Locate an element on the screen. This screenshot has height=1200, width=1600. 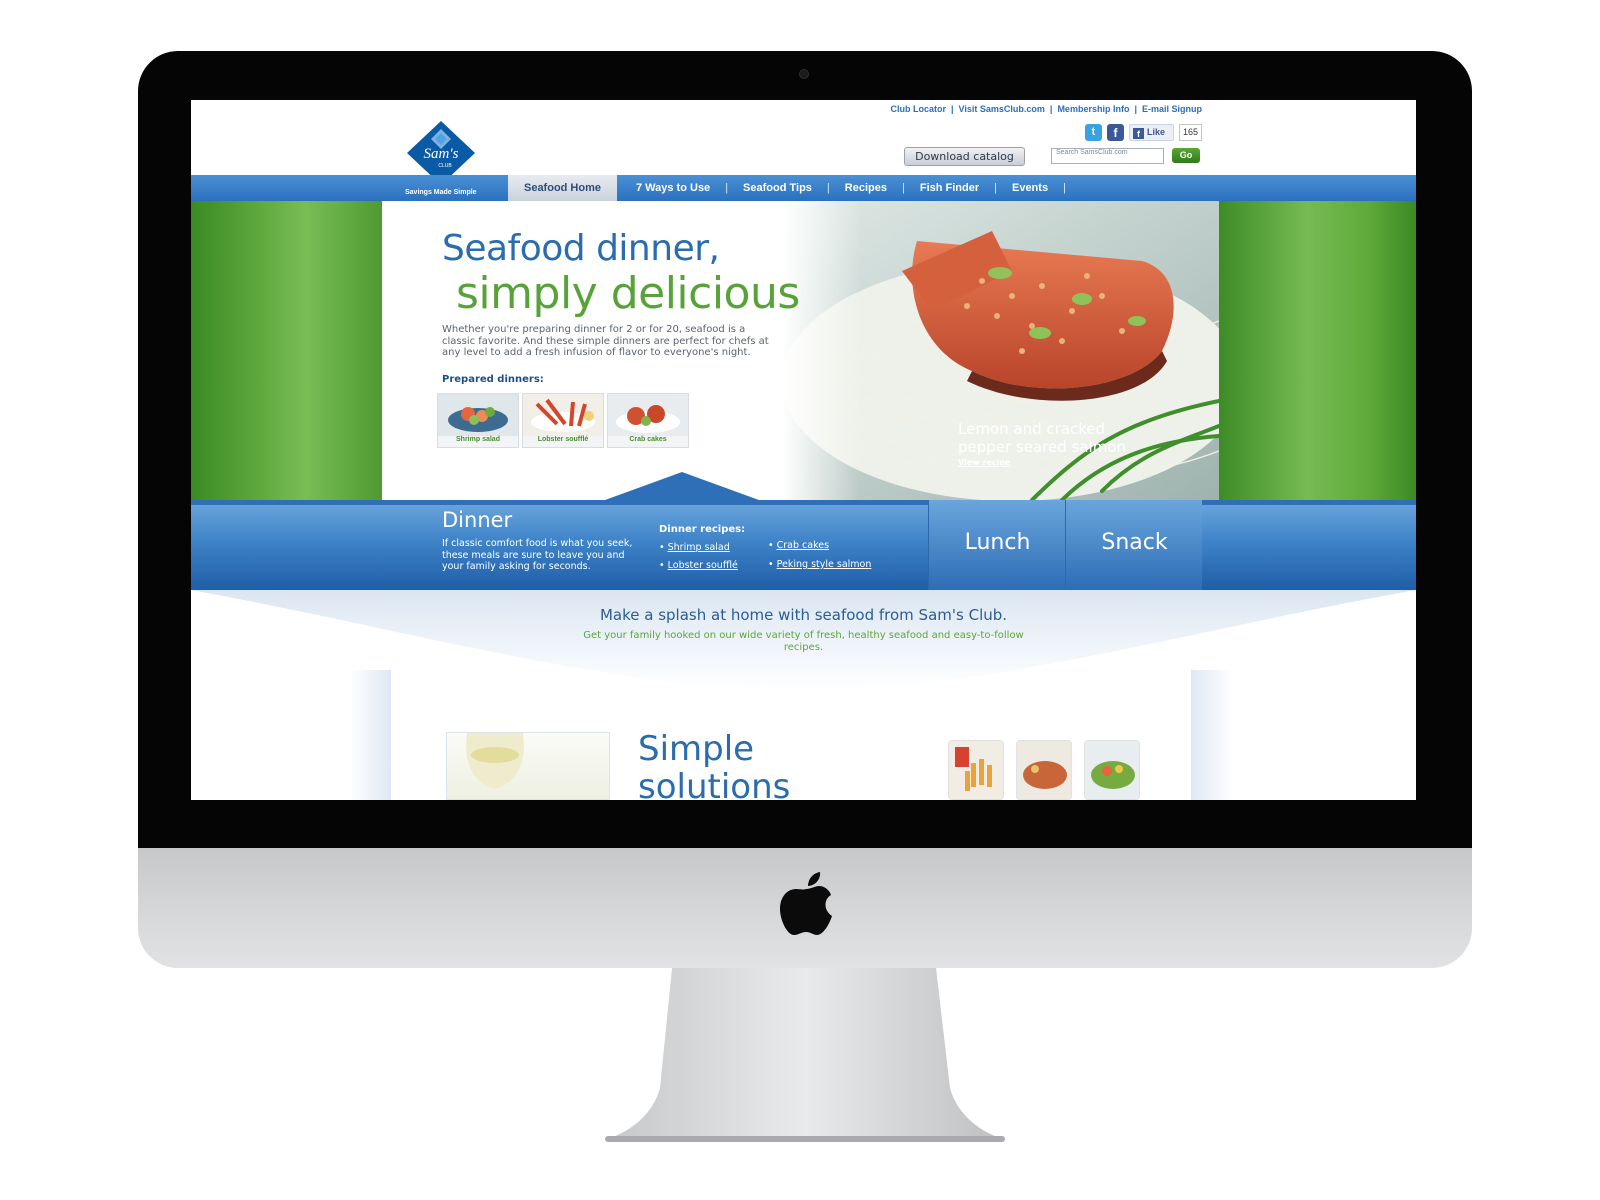
hero-headline-line2: simply delicious is located at coordinates (628, 293).